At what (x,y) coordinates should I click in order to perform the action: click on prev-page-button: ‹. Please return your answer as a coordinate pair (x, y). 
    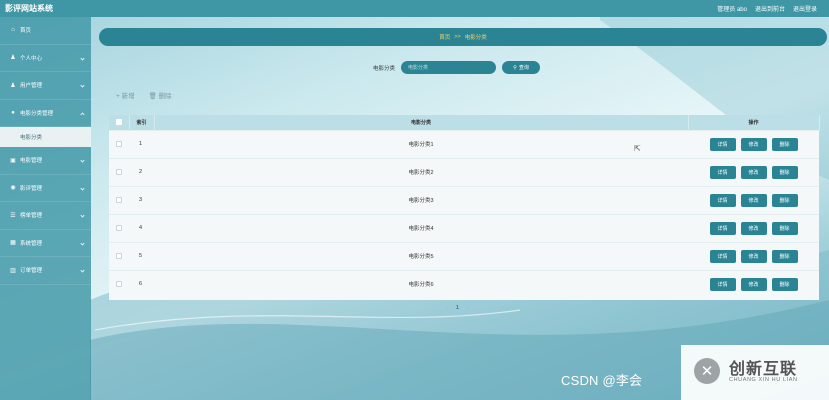
    Looking at the image, I should click on (447, 308).